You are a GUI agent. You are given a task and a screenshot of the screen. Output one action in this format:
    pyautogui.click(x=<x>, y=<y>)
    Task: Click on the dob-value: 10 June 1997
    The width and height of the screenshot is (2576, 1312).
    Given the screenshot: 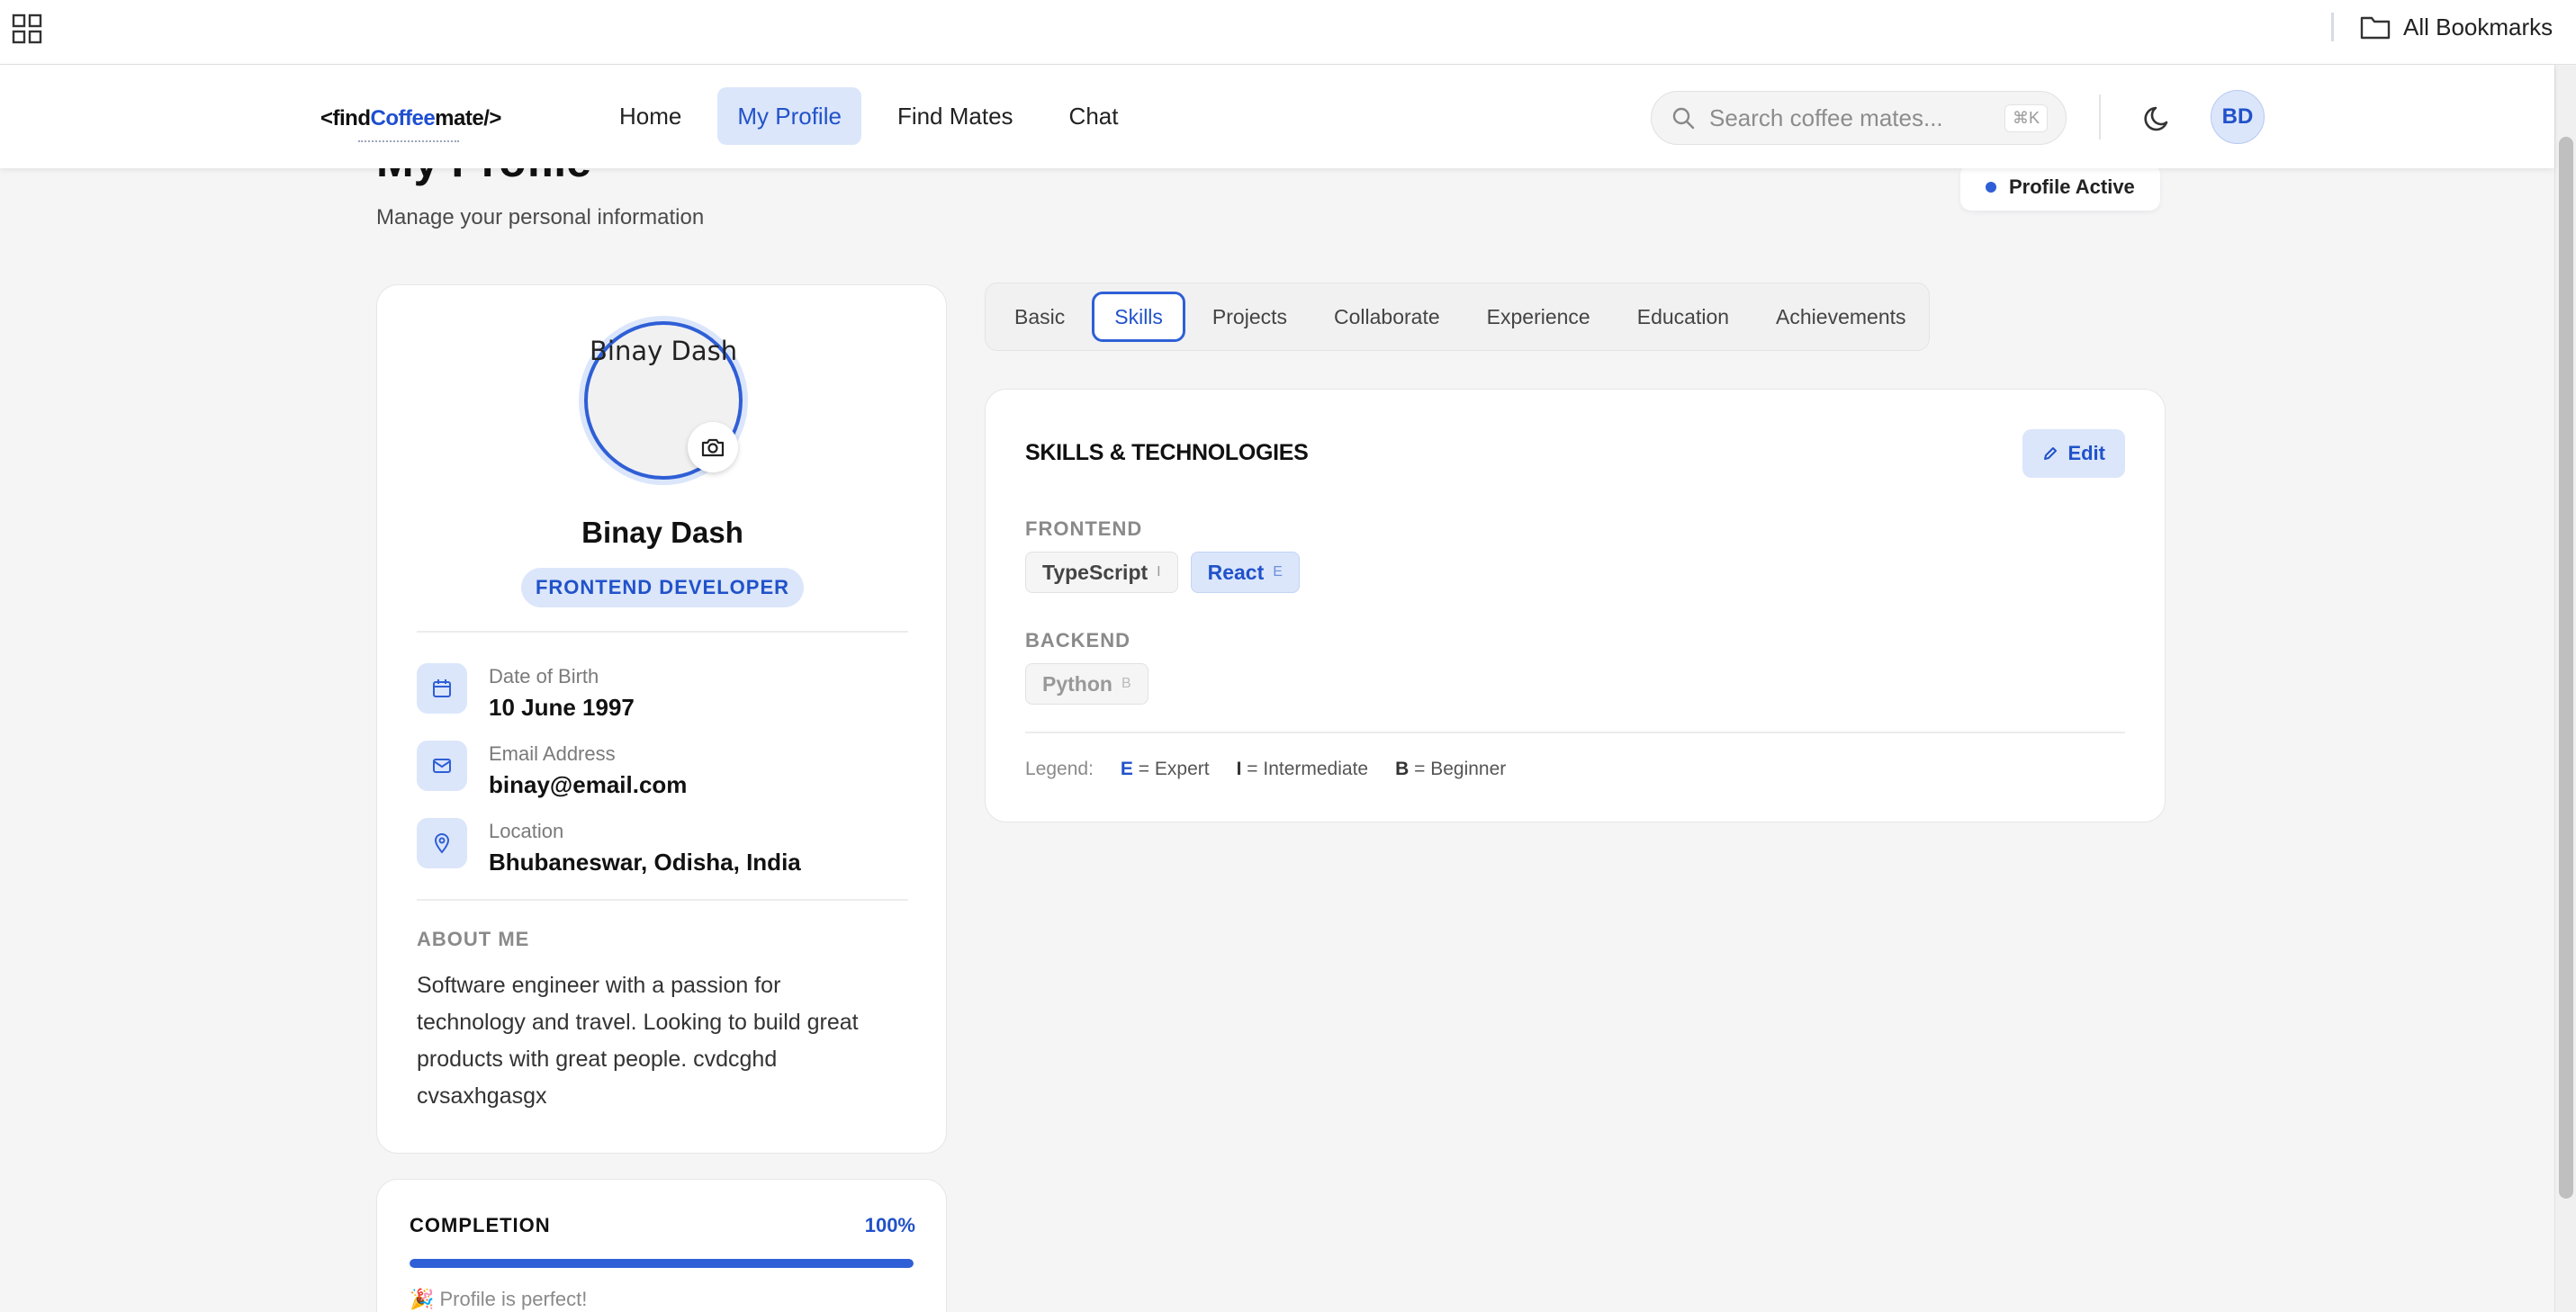 What is the action you would take?
    pyautogui.click(x=562, y=707)
    